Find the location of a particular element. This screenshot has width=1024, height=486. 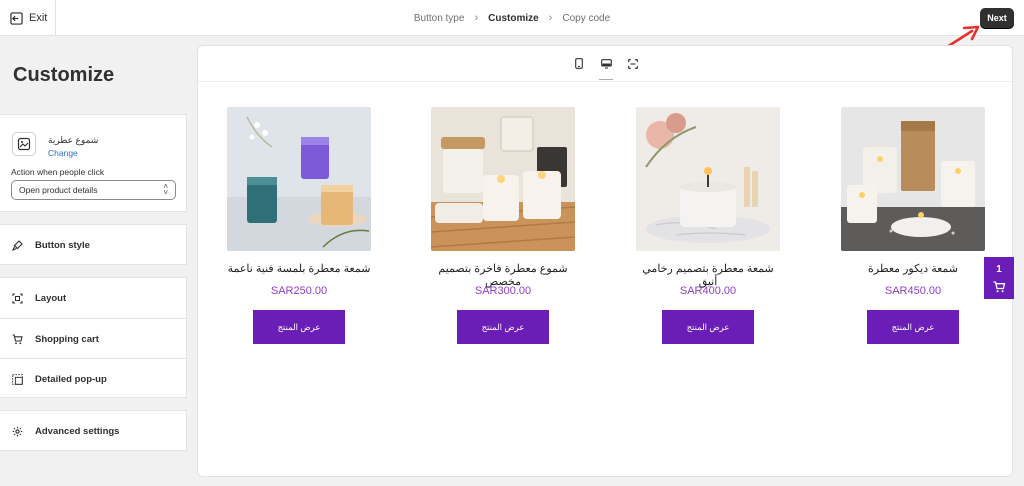

menu-detailed-popup: Detailed pop-up is located at coordinates (93, 379).